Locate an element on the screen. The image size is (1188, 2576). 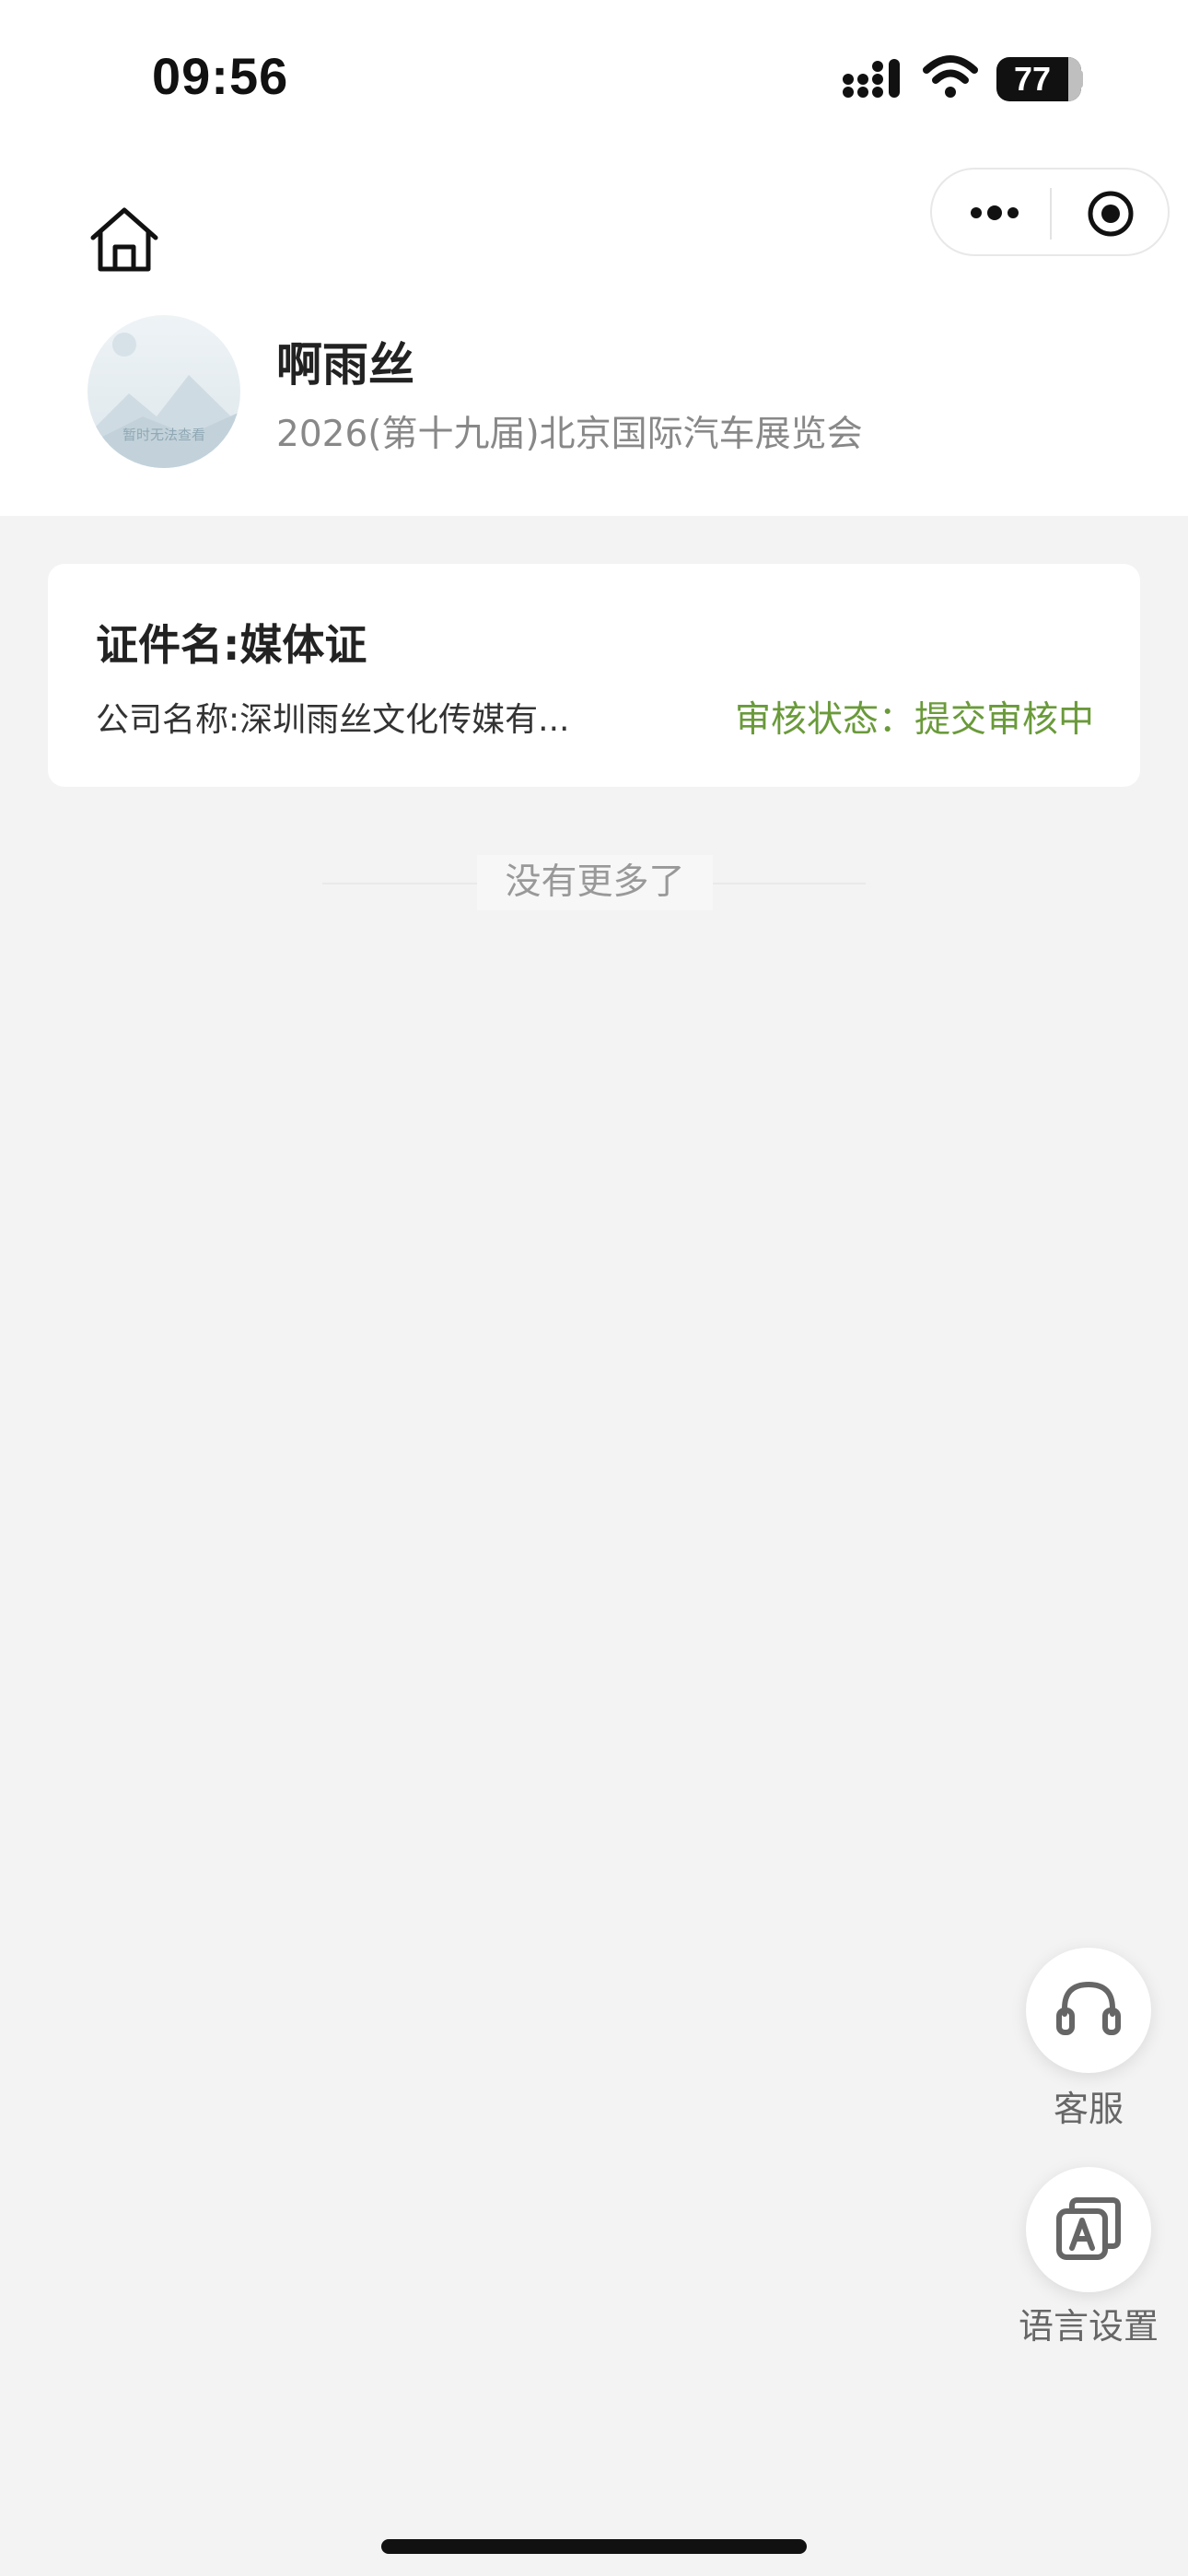
avatar: 暂时无法查看 is located at coordinates (163, 391).